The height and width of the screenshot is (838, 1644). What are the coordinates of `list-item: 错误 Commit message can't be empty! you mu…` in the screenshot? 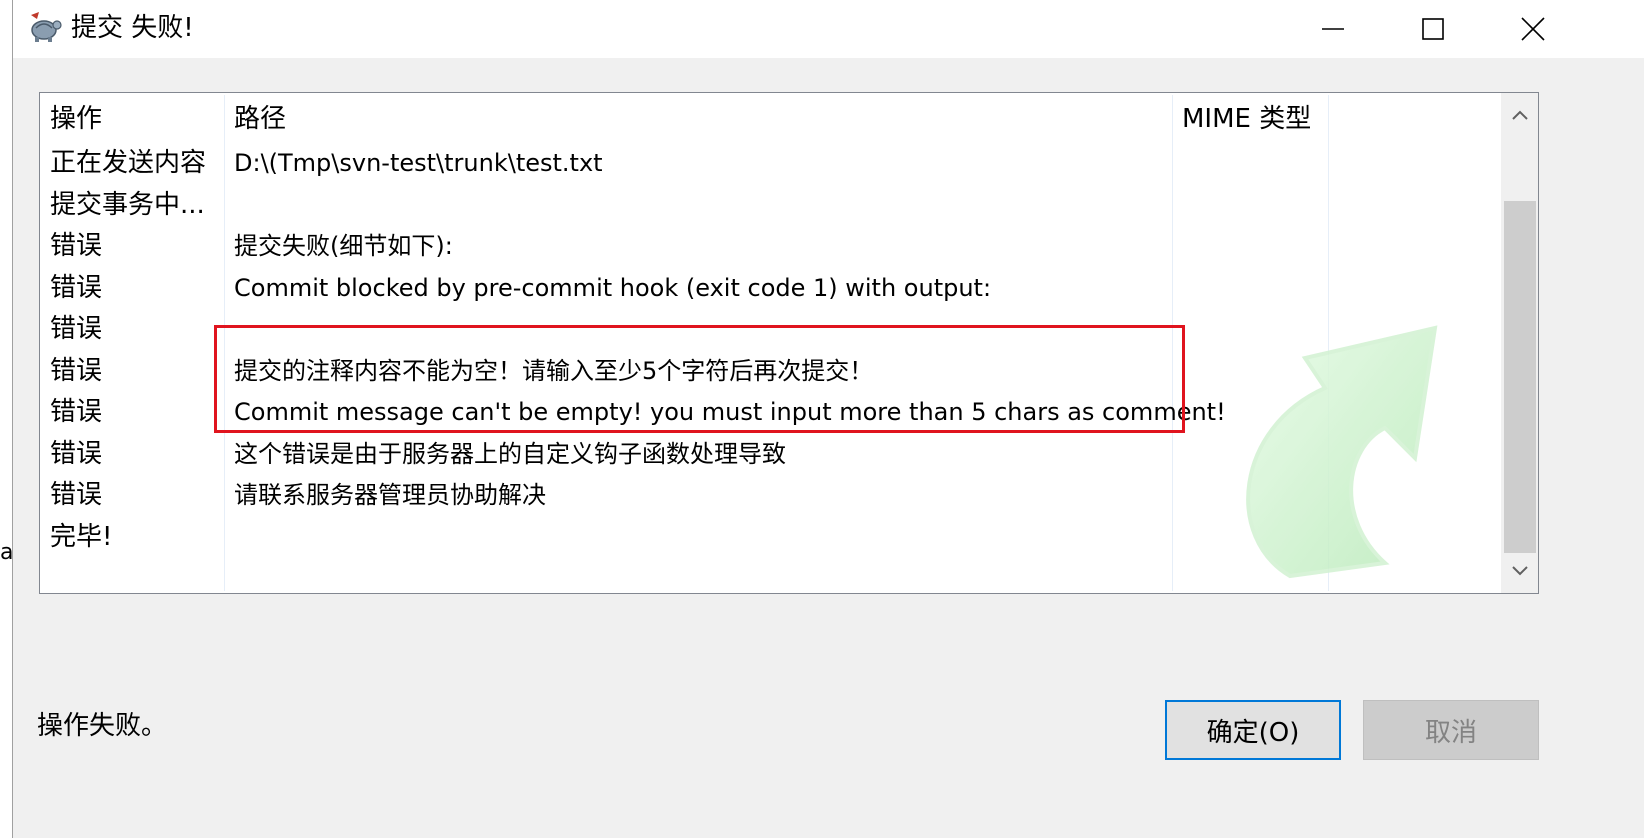 It's located at (770, 413).